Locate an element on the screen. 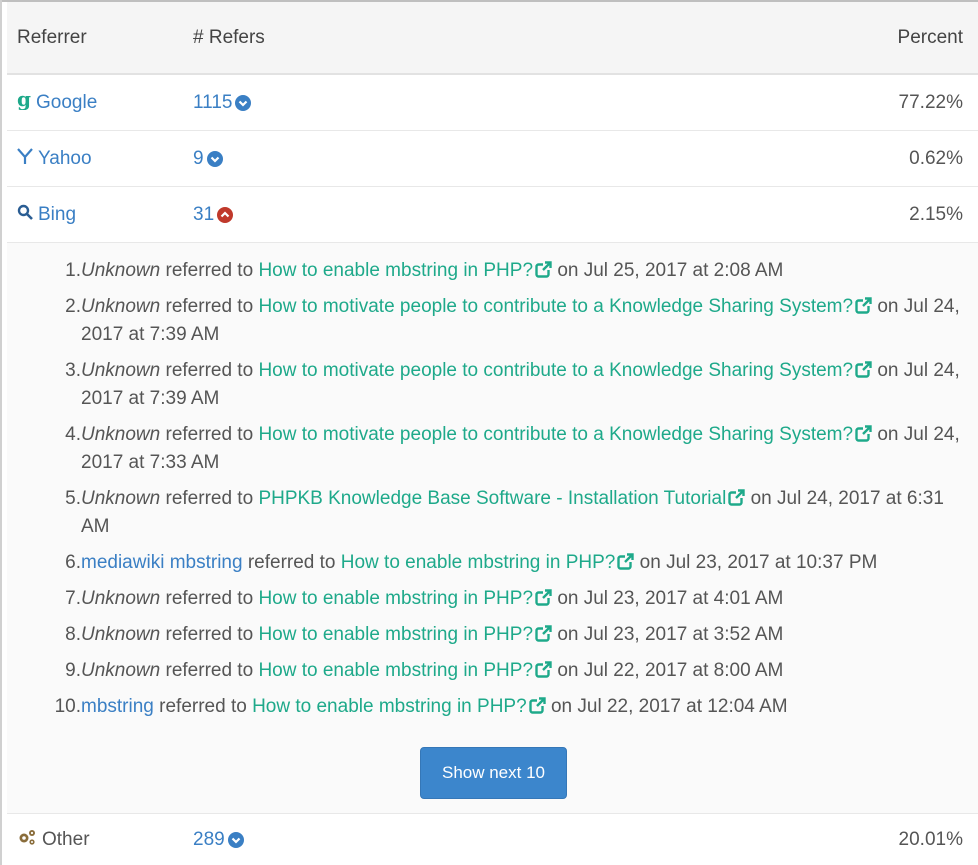 The width and height of the screenshot is (978, 865). refer-count-other: 289 is located at coordinates (209, 840).